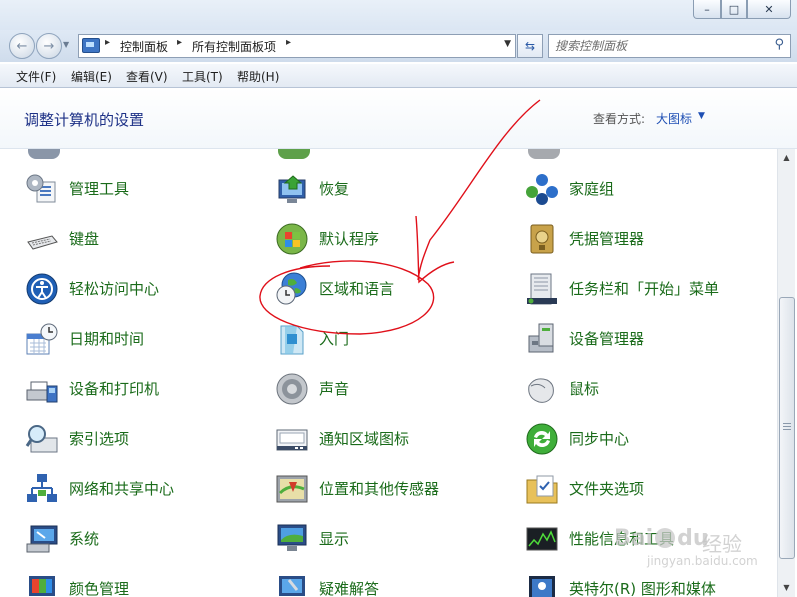  I want to click on color-management-icon, so click(42, 586).